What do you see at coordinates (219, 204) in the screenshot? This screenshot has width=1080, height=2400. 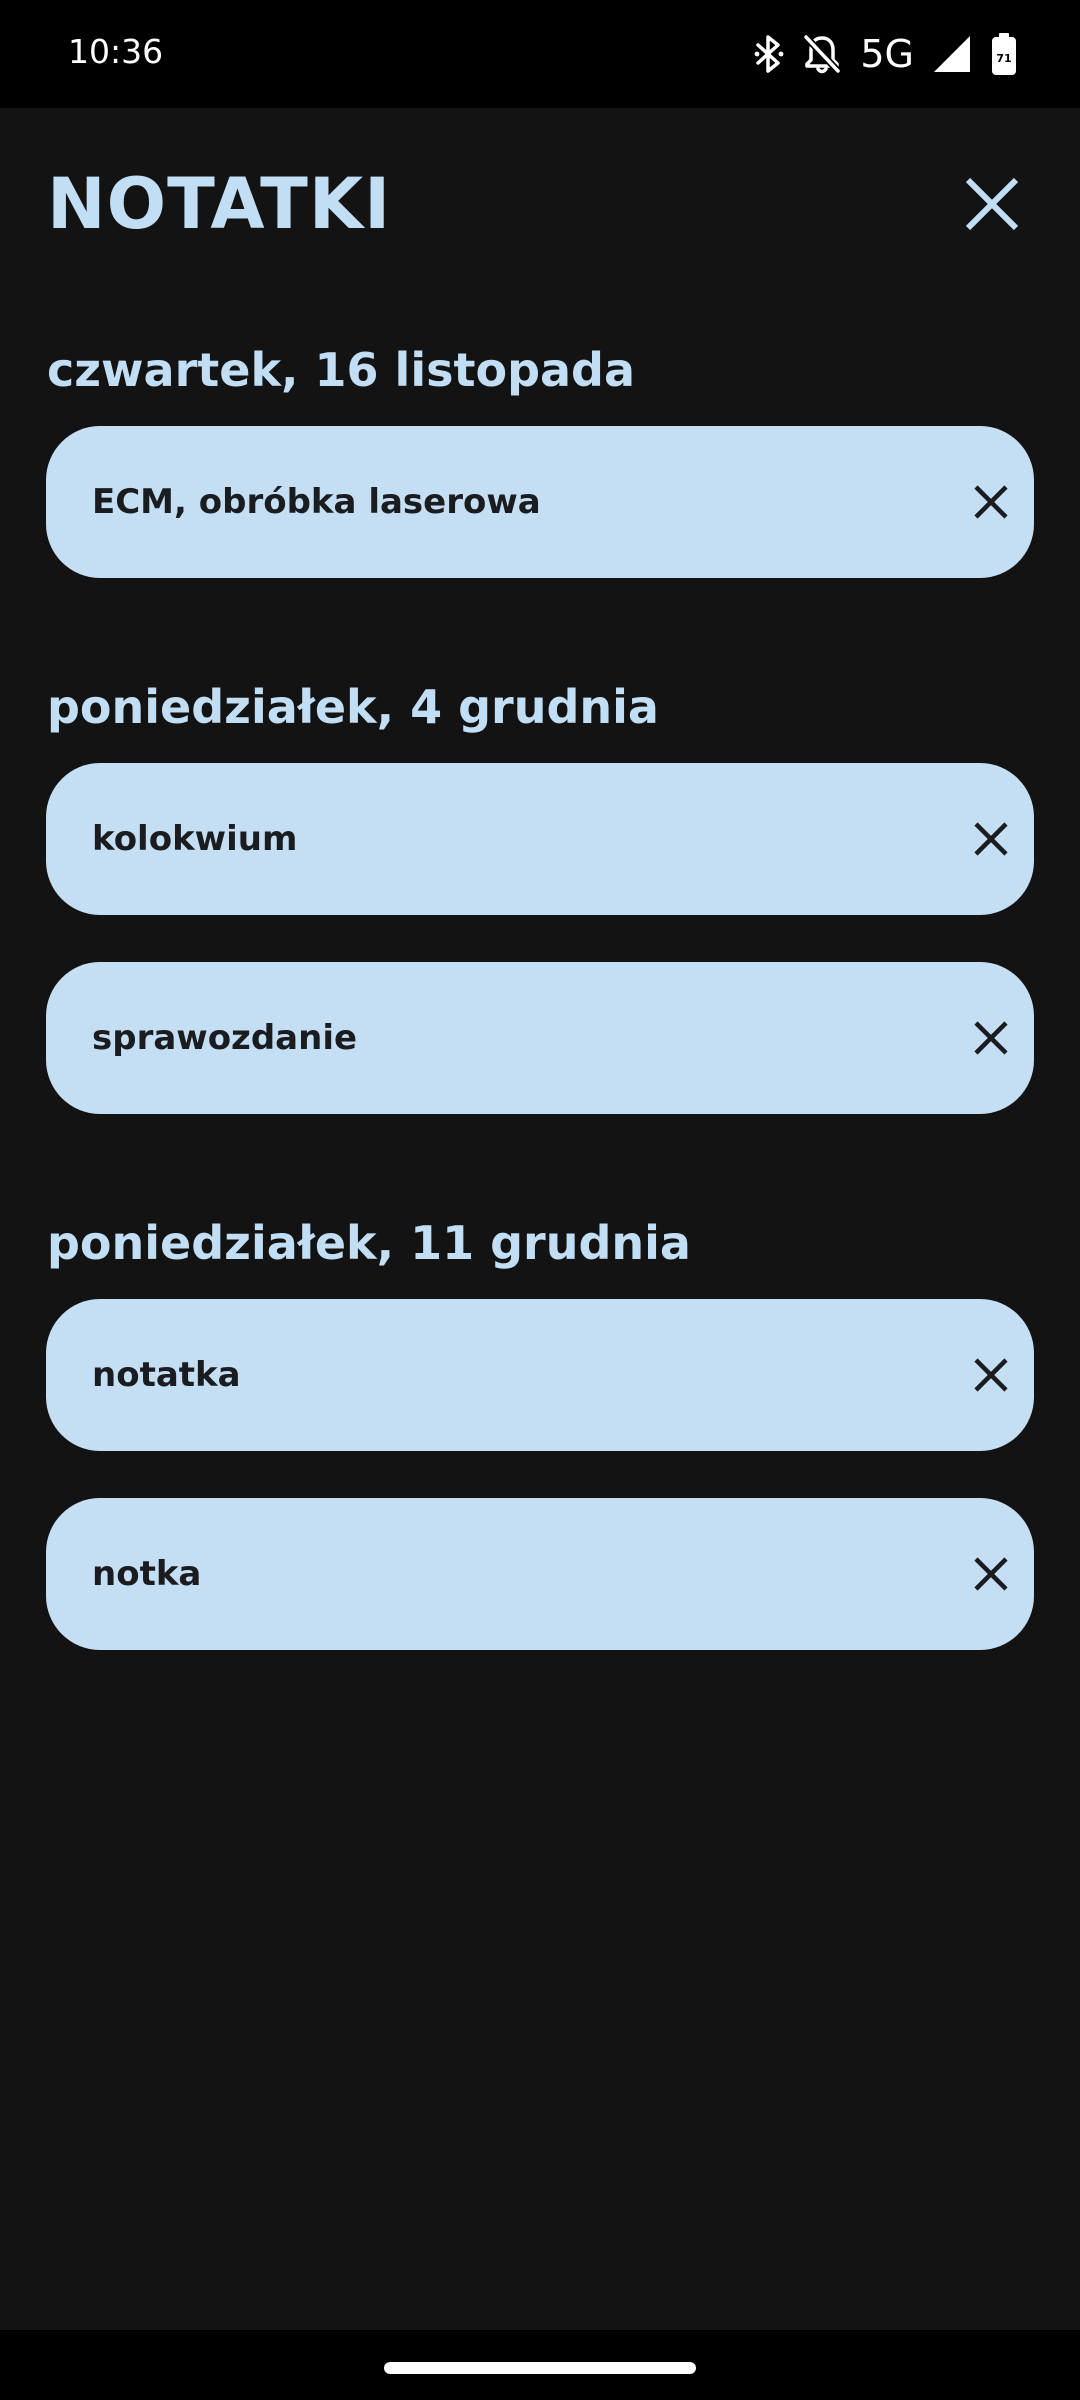 I see `page-title: NOTATKI` at bounding box center [219, 204].